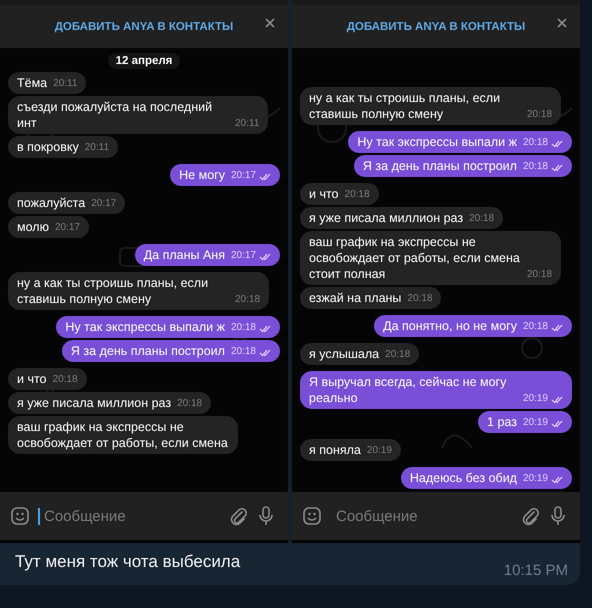  I want to click on message-text: Не могу, so click(202, 175).